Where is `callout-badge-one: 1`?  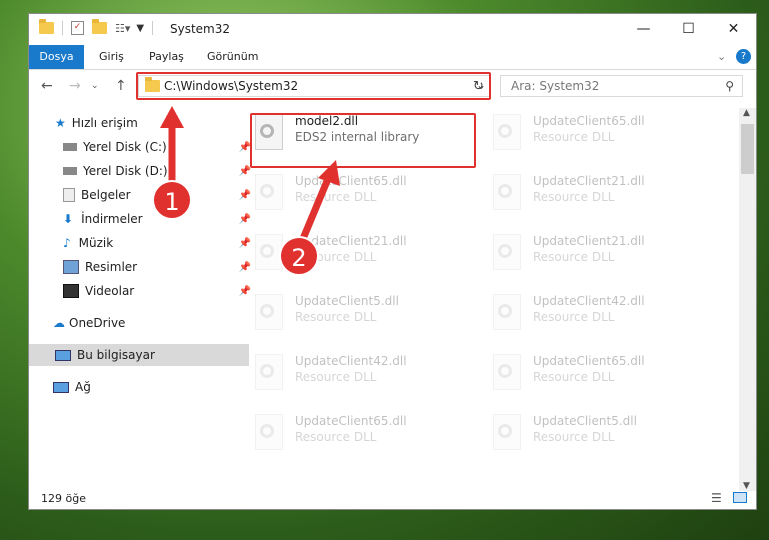
callout-badge-one: 1 is located at coordinates (172, 200).